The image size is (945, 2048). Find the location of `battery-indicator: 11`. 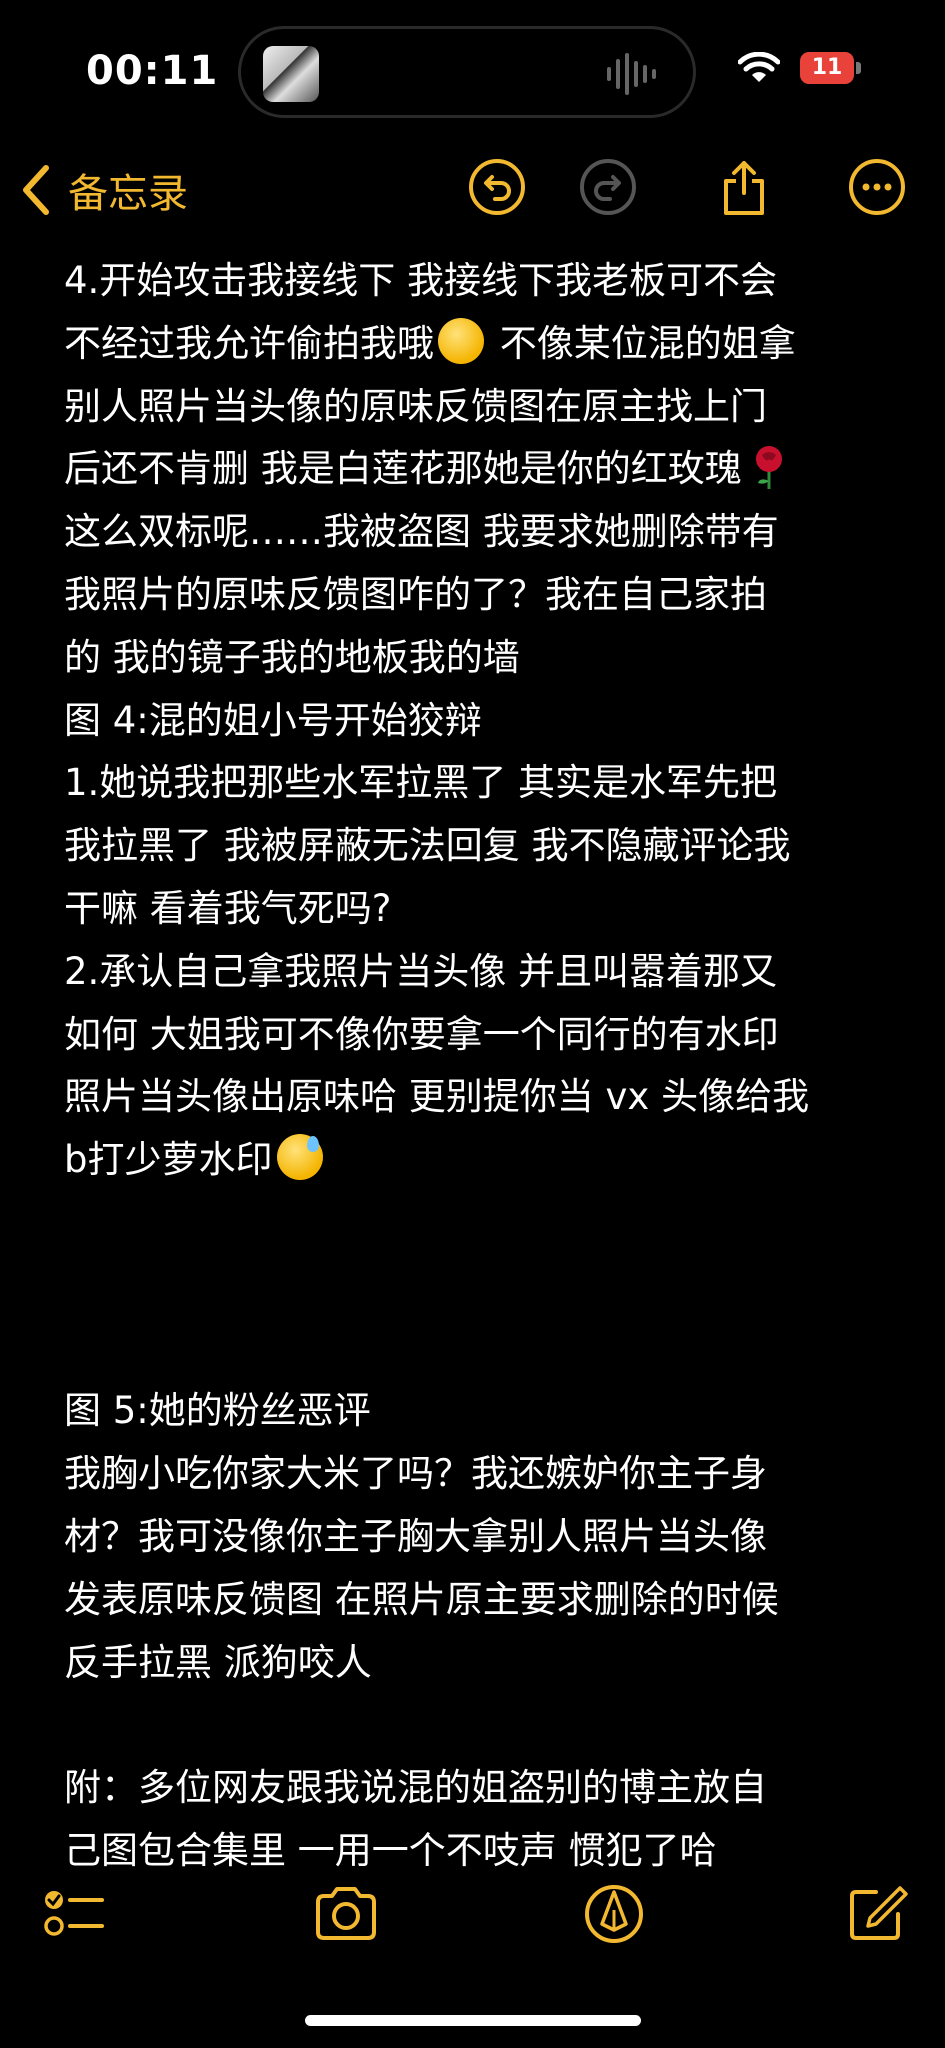

battery-indicator: 11 is located at coordinates (827, 68).